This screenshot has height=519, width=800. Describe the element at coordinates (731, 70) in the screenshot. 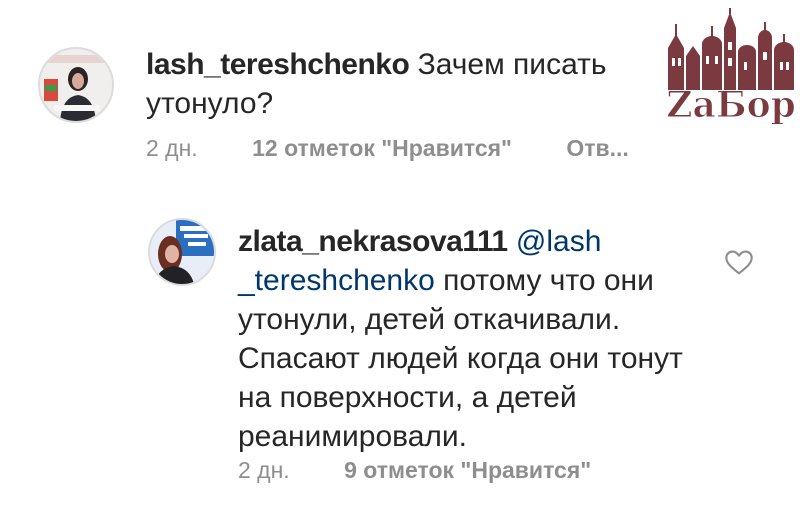

I see `zabor-logo: ZaБор` at that location.